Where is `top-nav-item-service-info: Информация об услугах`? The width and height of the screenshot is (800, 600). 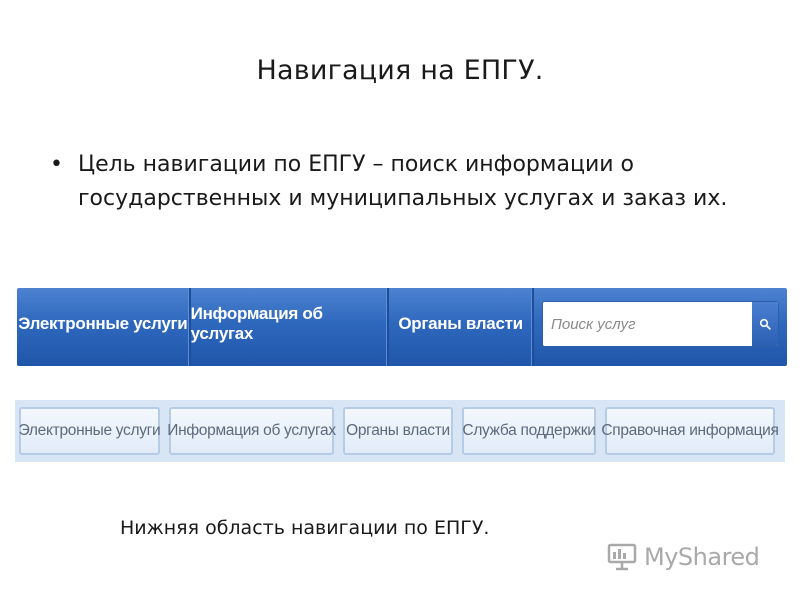 top-nav-item-service-info: Информация об услугах is located at coordinates (290, 327).